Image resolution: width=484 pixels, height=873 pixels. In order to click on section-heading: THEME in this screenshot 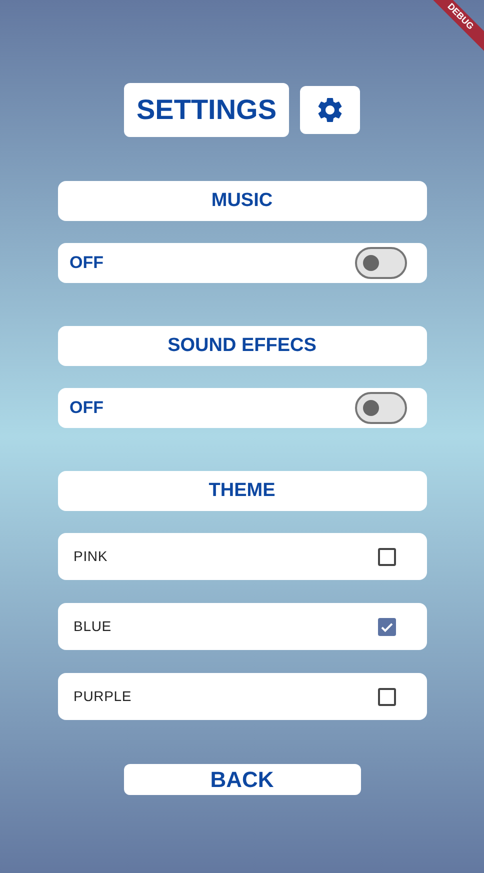, I will do `click(242, 491)`.